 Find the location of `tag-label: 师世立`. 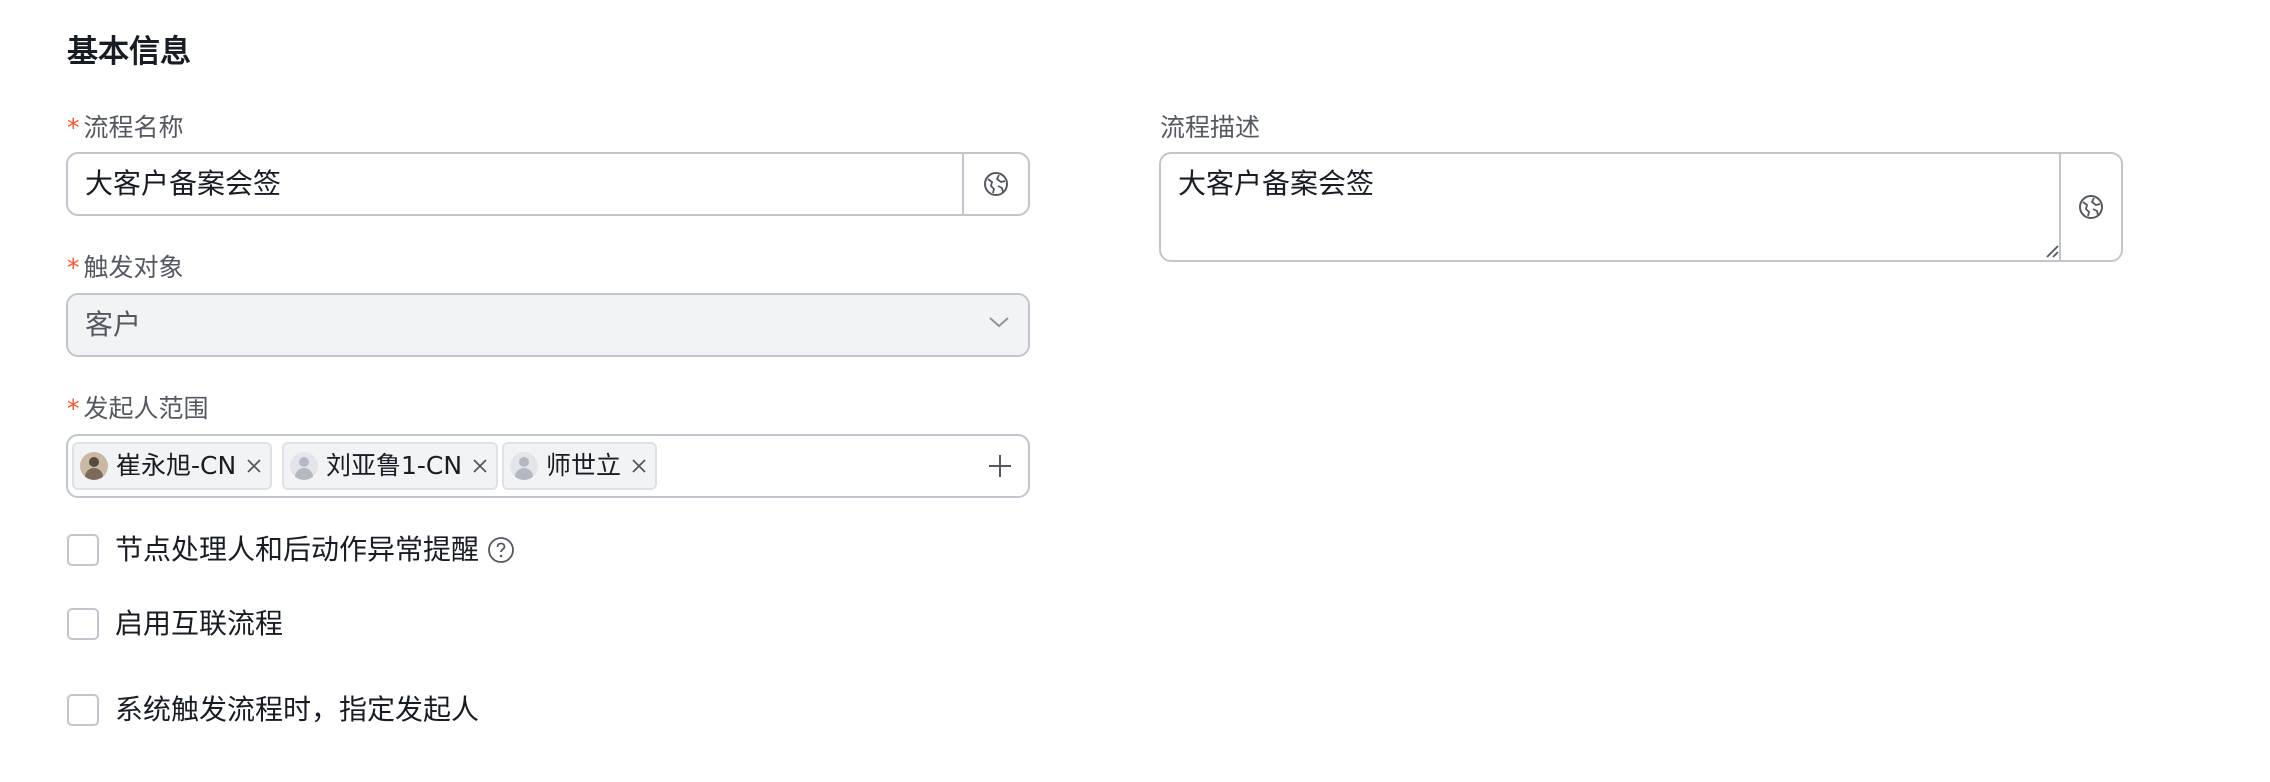

tag-label: 师世立 is located at coordinates (584, 465).